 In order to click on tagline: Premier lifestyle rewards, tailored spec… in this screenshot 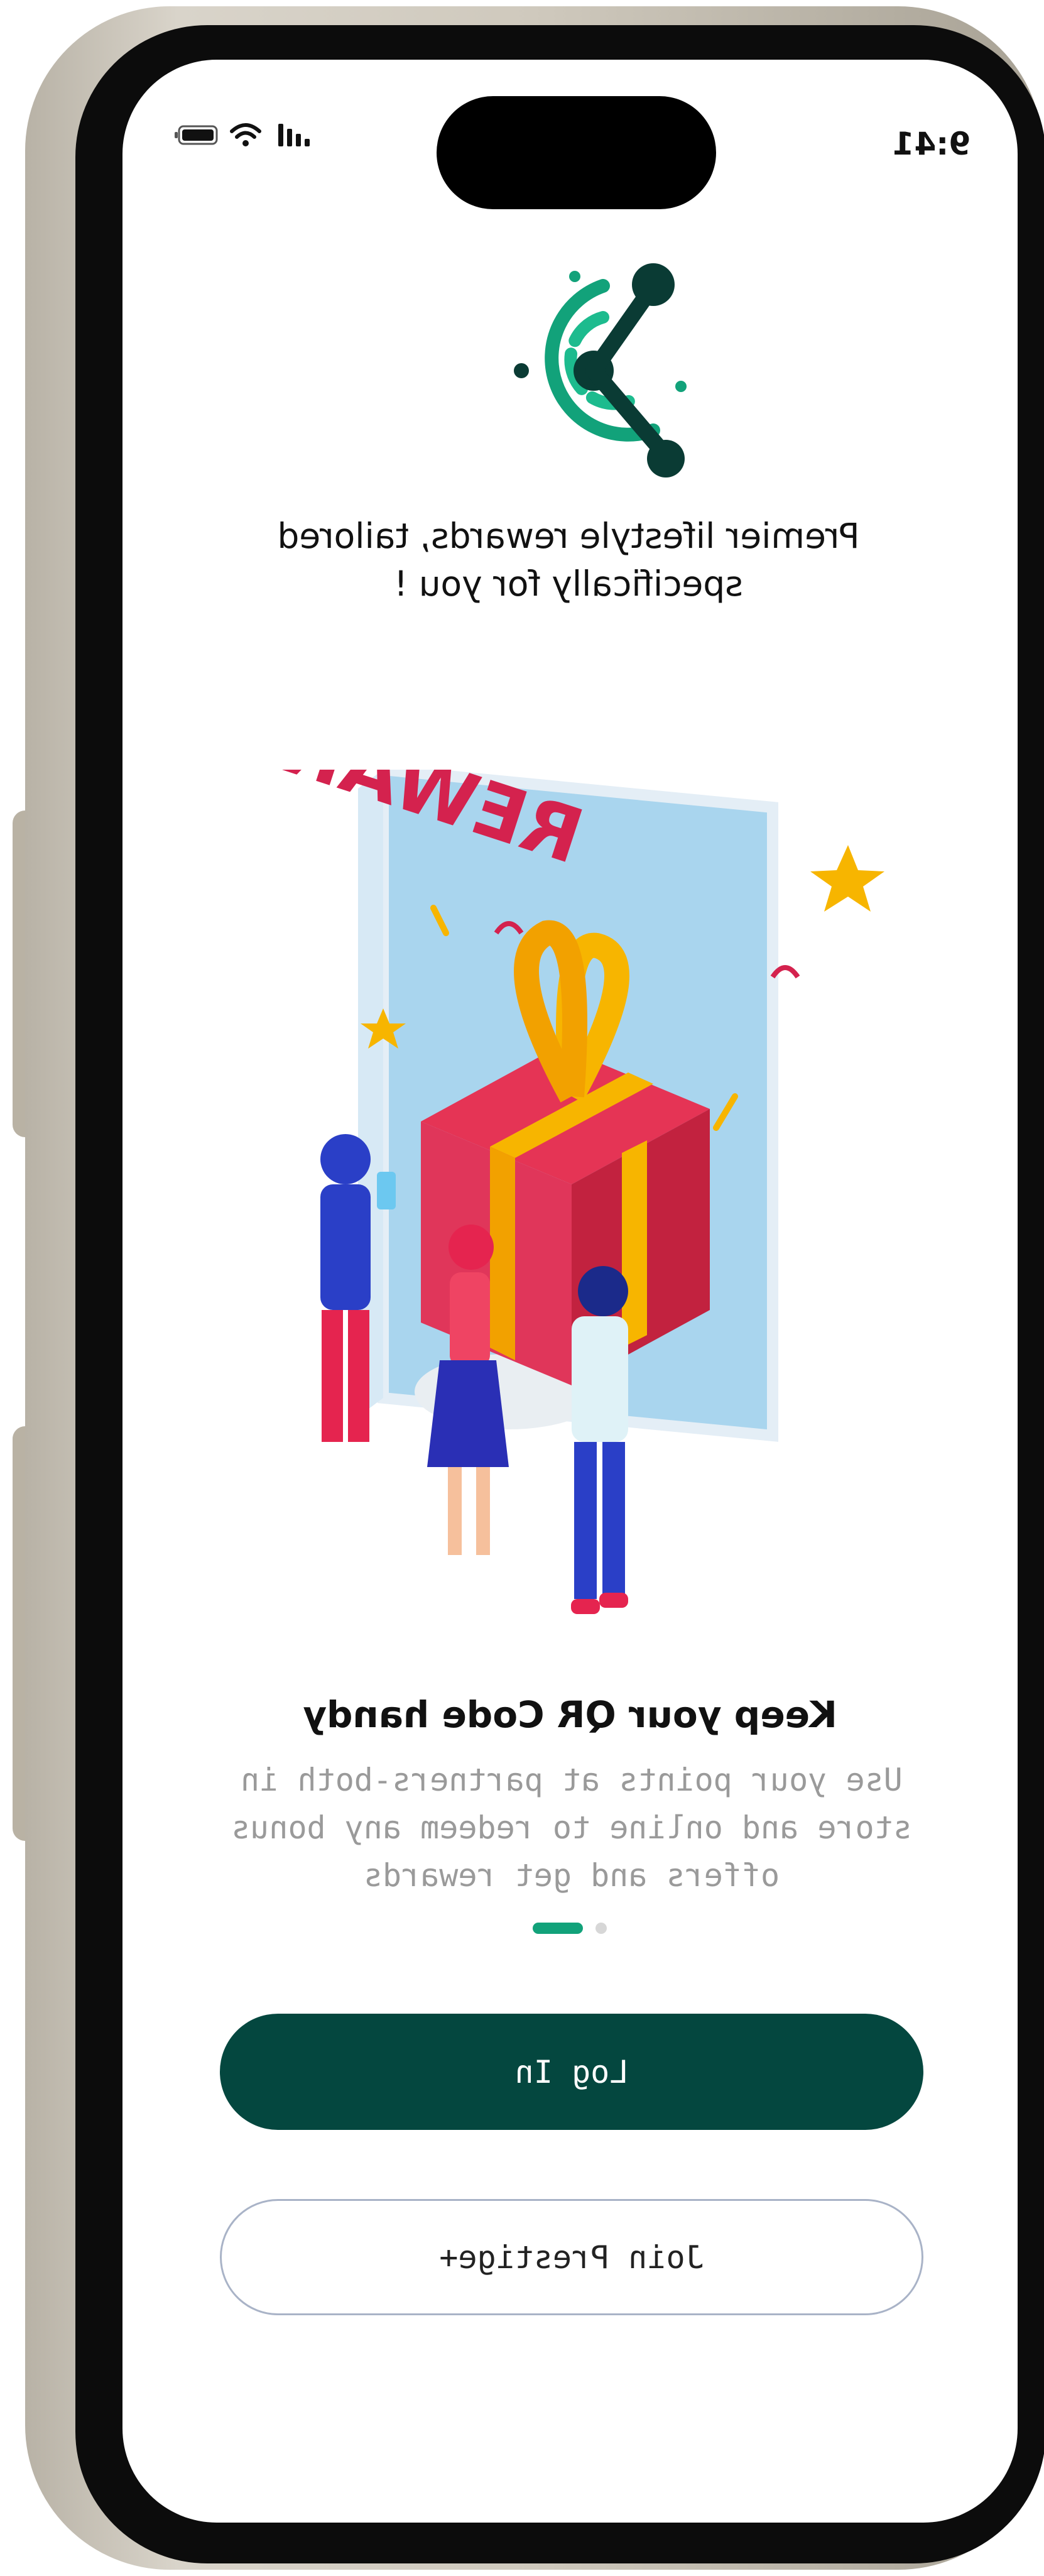, I will do `click(569, 560)`.